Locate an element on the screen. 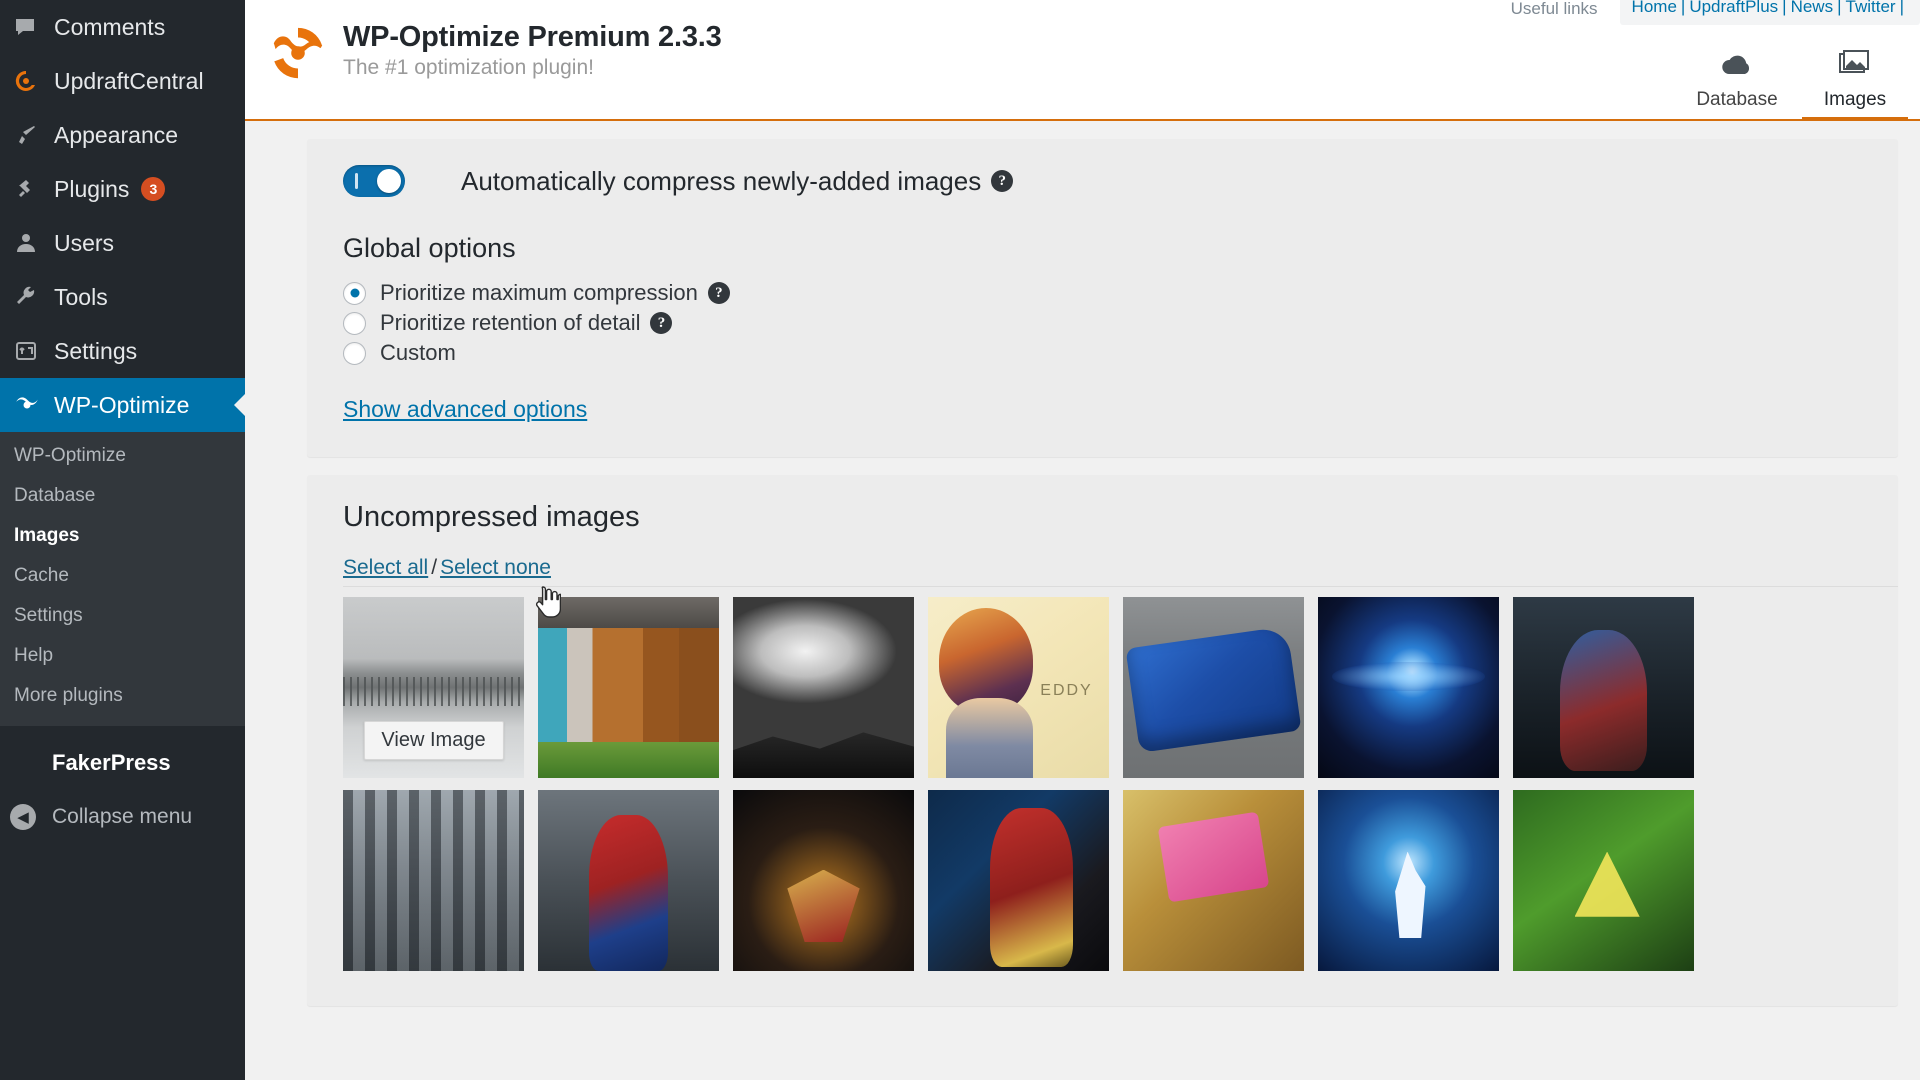 The height and width of the screenshot is (1080, 1920). thumbnail-wooden-shed-bicycle is located at coordinates (628, 687).